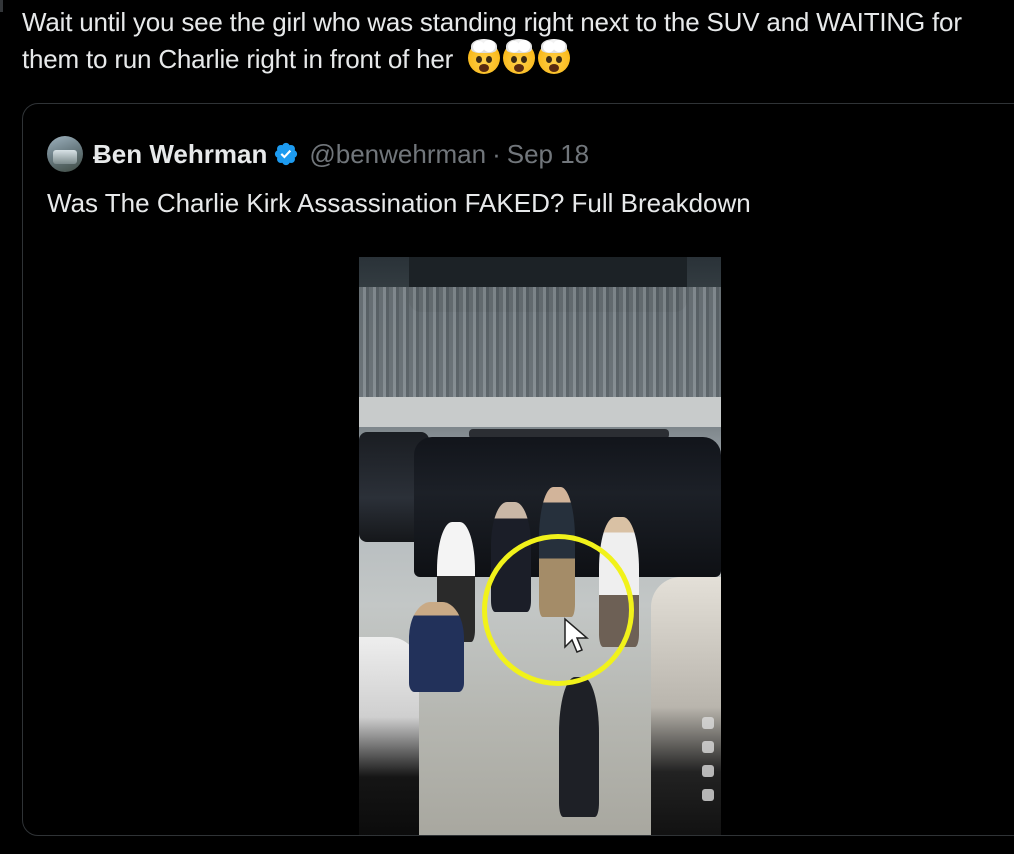 The height and width of the screenshot is (854, 1014). I want to click on verified-badge-icon, so click(286, 154).